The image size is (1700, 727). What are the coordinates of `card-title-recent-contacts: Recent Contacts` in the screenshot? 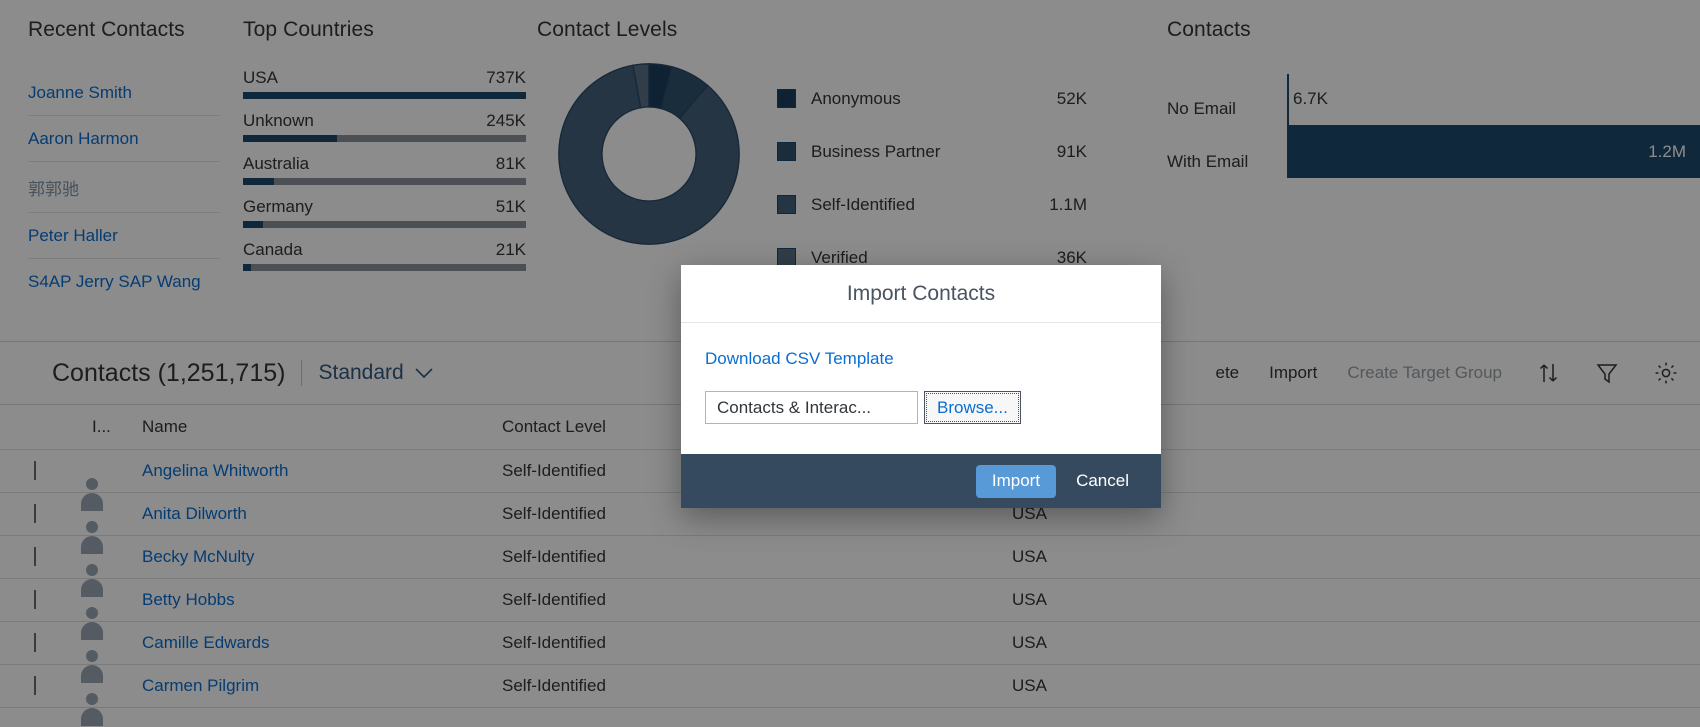 It's located at (106, 29).